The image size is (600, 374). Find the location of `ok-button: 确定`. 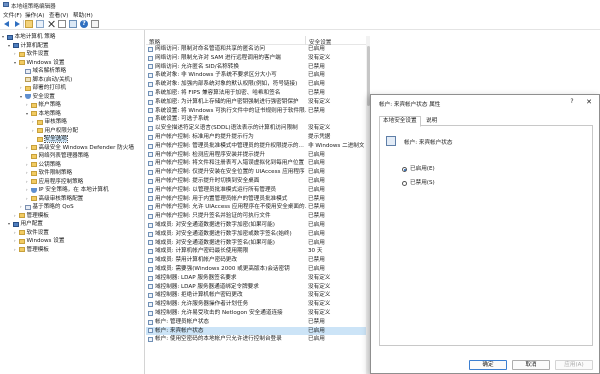

ok-button: 确定 is located at coordinates (488, 365).